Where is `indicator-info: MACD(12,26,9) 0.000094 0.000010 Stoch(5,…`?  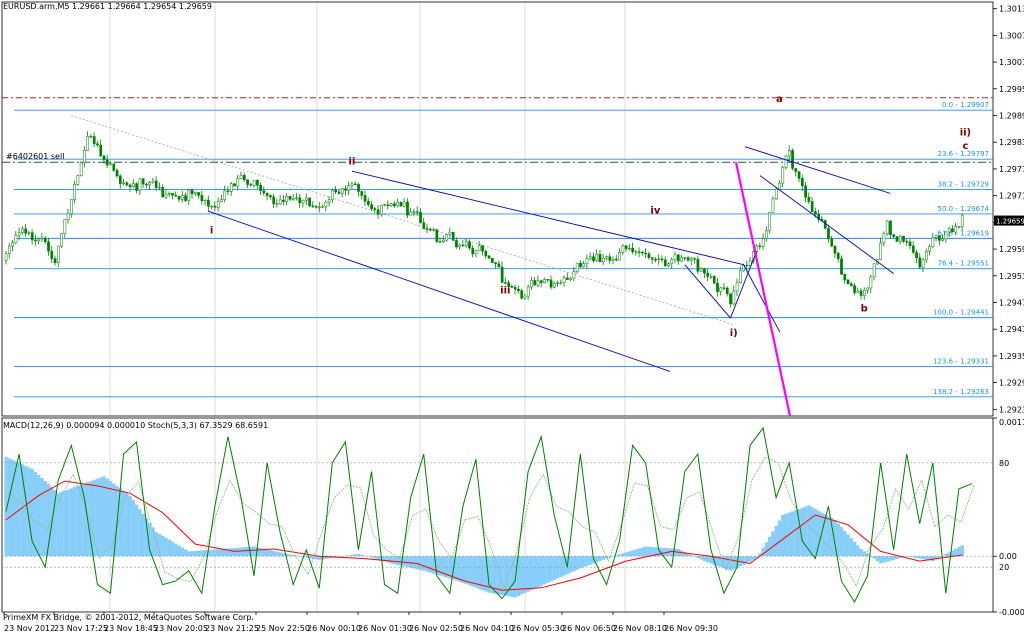
indicator-info: MACD(12,26,9) 0.000094 0.000010 Stoch(5,… is located at coordinates (136, 425).